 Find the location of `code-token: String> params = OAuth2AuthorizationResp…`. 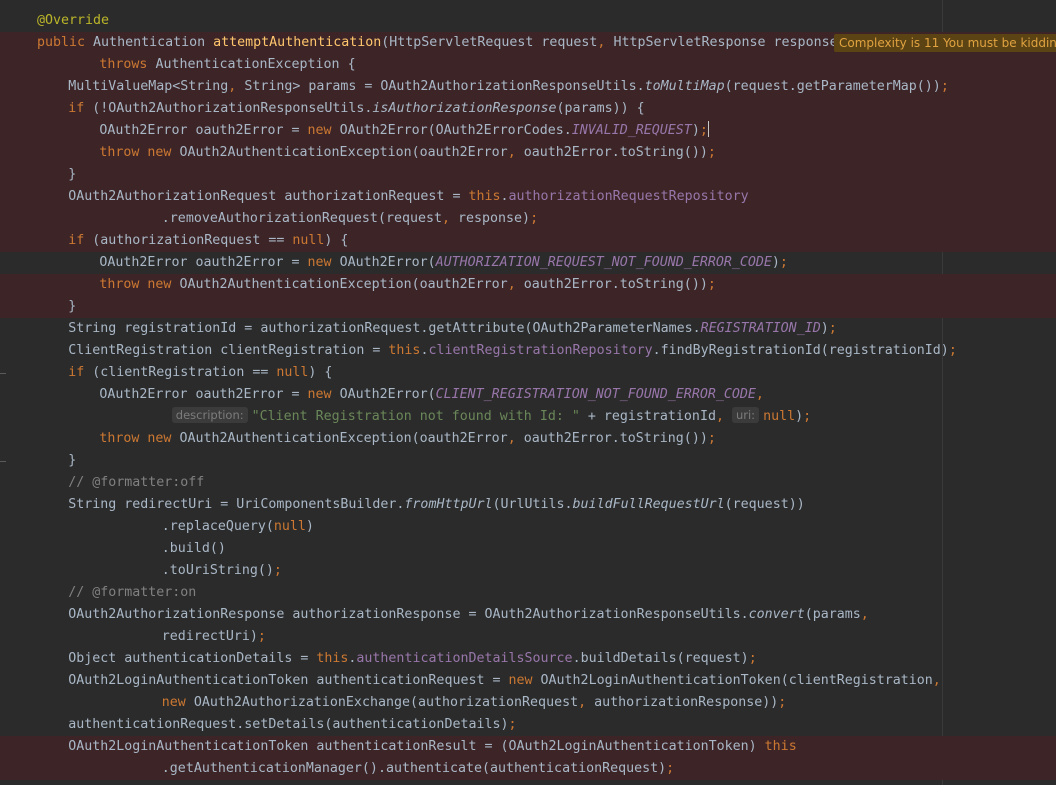

code-token: String> params = OAuth2AuthorizationResp… is located at coordinates (444, 86).